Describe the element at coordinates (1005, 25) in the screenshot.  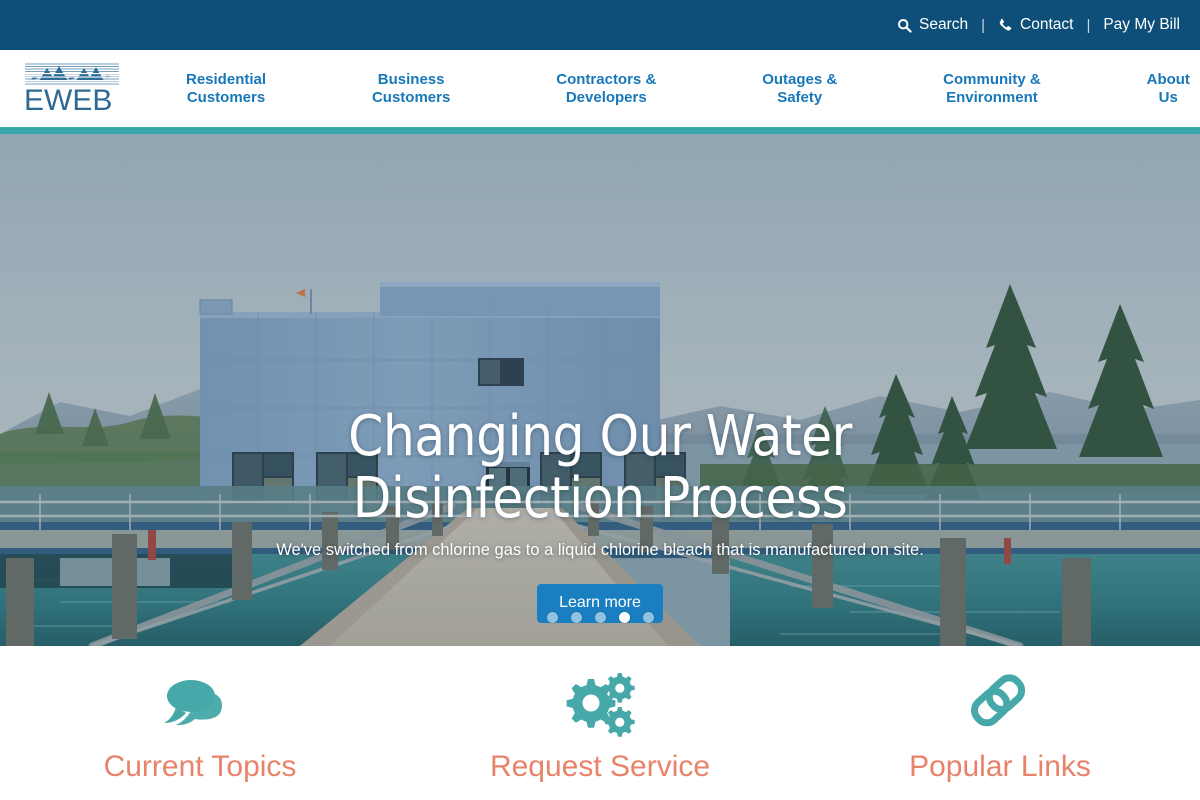
I see `phone-icon` at that location.